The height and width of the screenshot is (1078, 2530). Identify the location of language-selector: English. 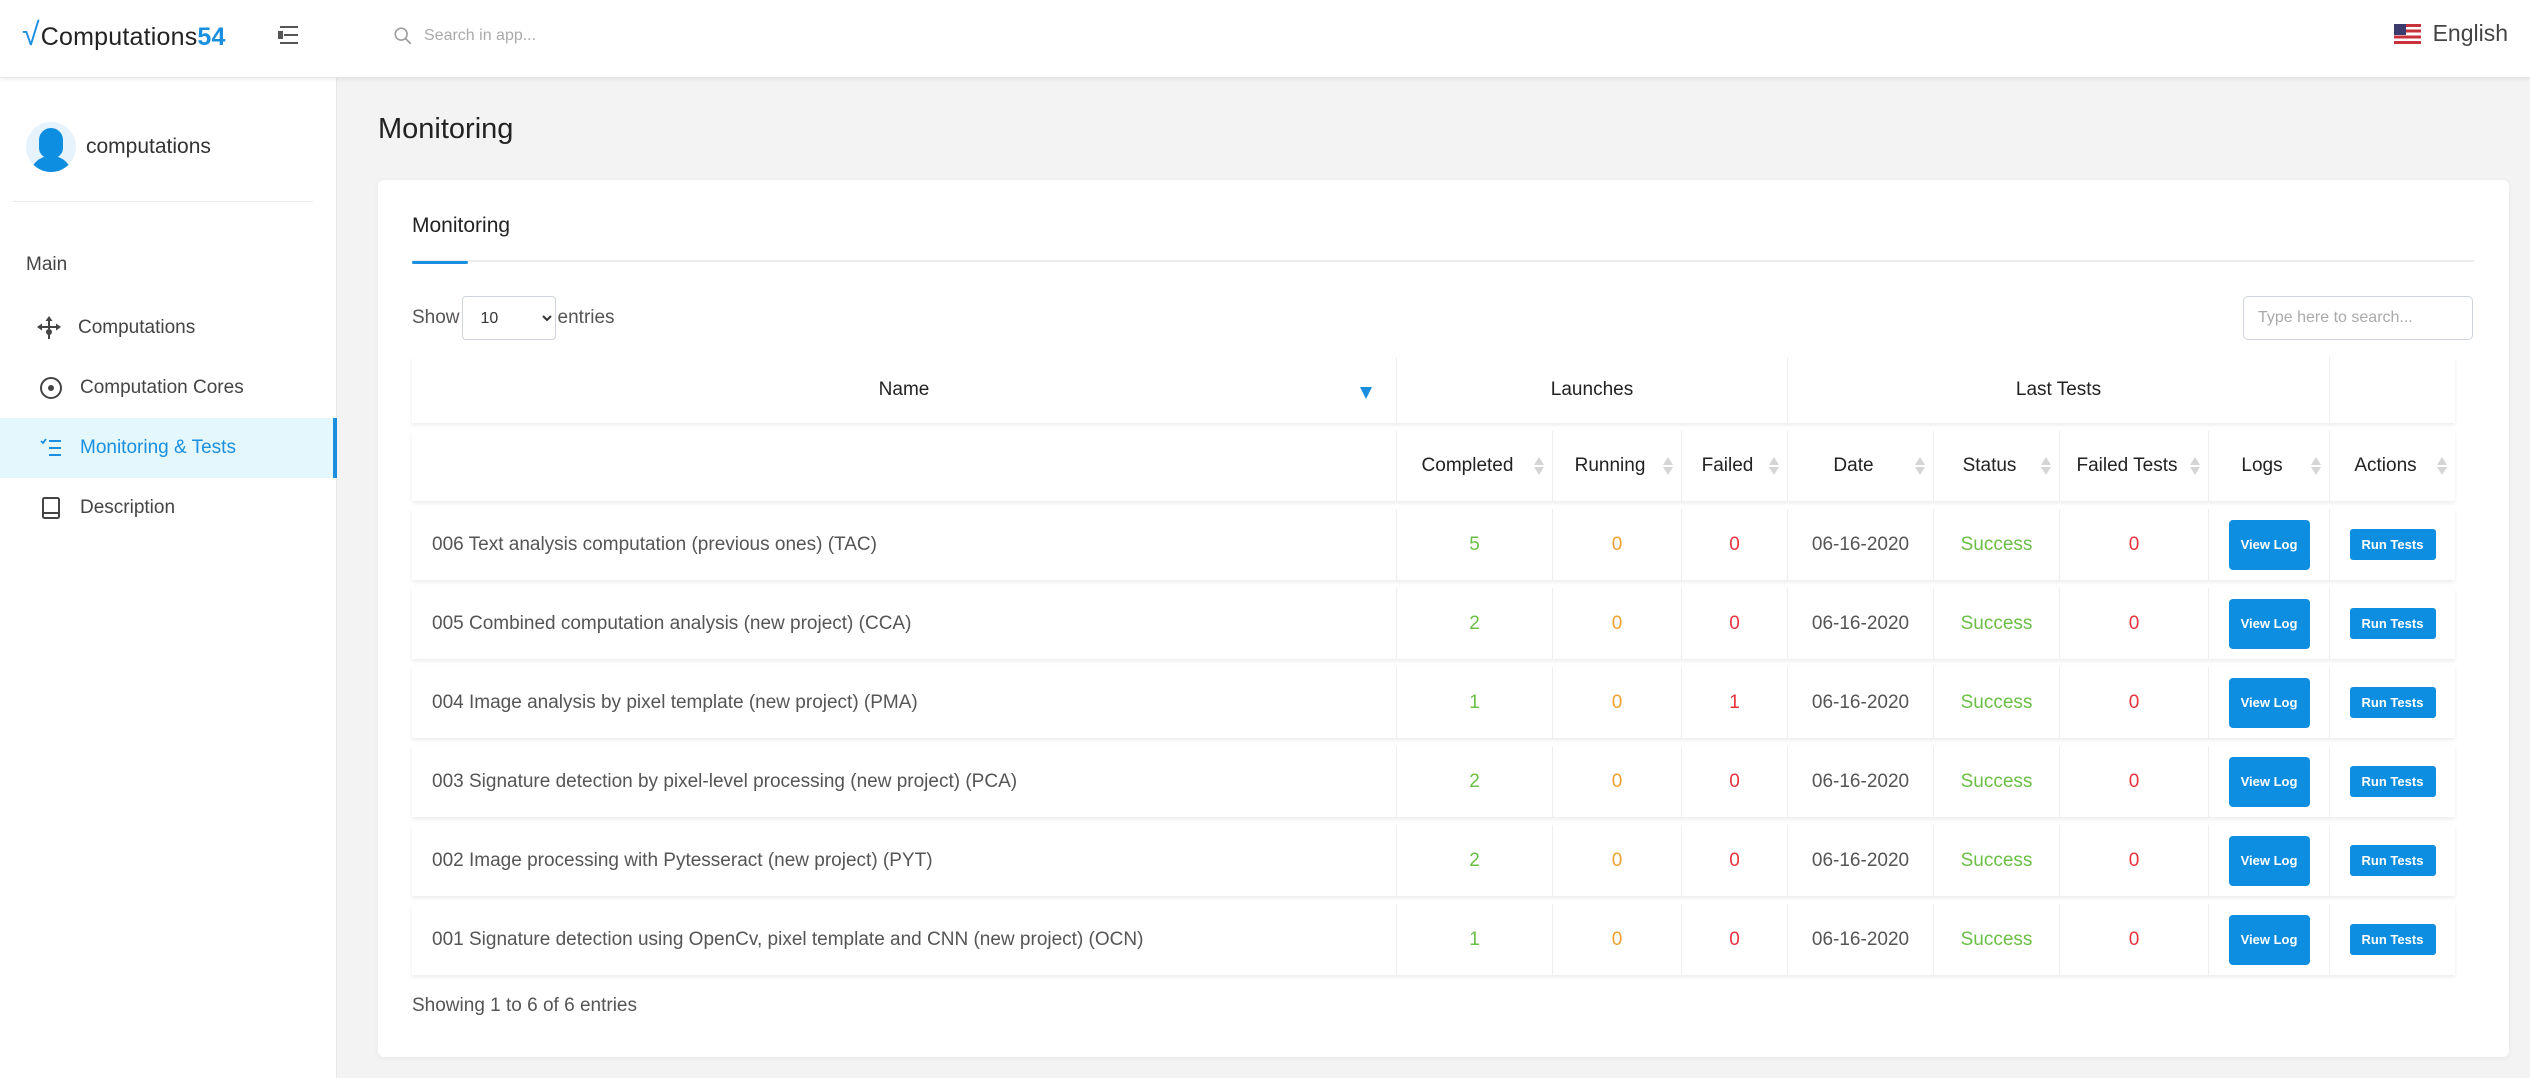
(2450, 33).